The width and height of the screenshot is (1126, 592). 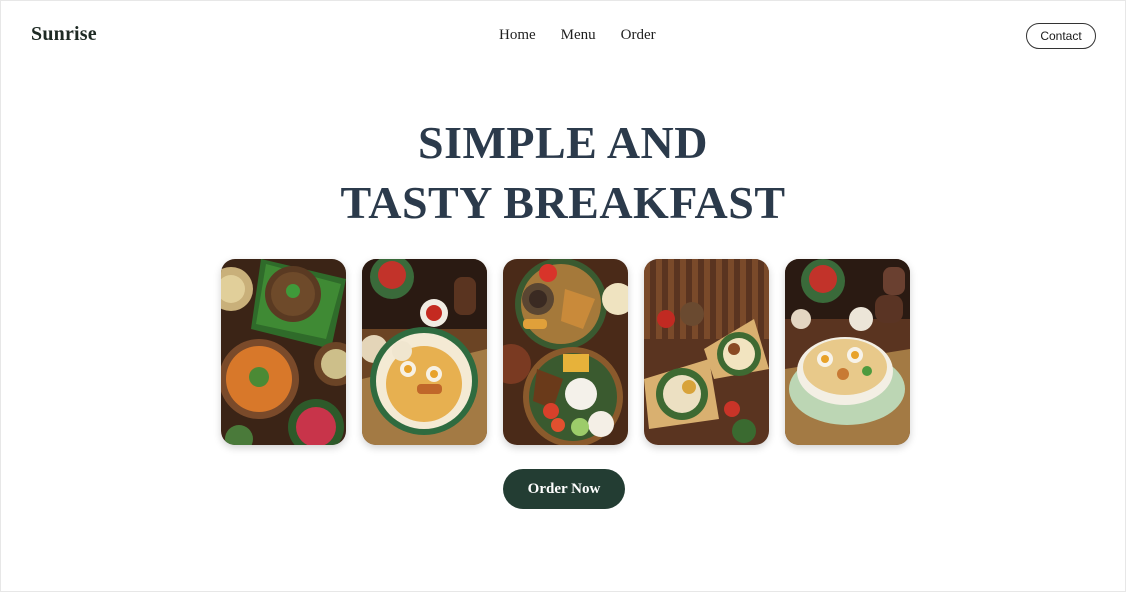 What do you see at coordinates (564, 489) in the screenshot?
I see `order-now-button: Order Now` at bounding box center [564, 489].